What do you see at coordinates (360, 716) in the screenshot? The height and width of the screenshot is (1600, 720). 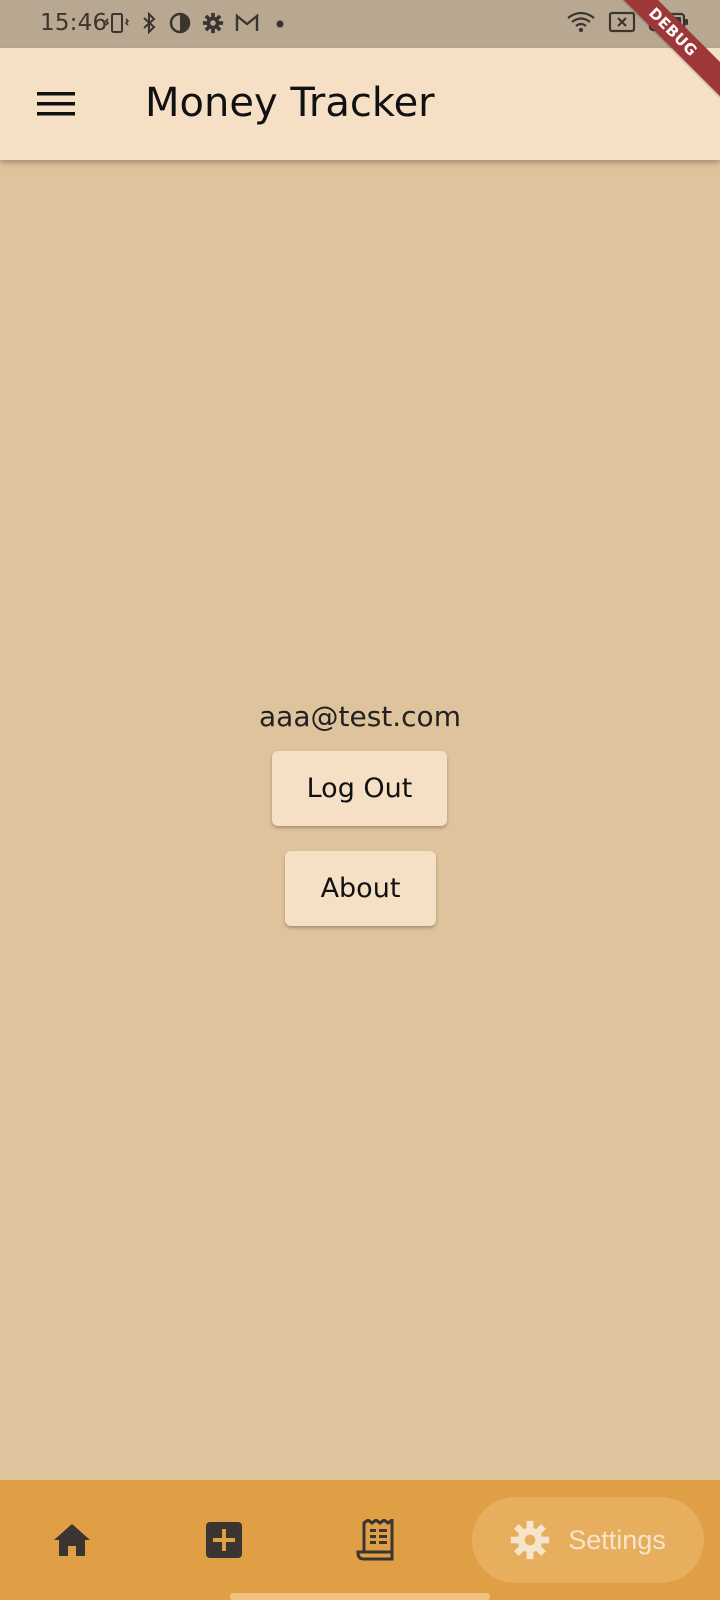 I see `user-email: aaa@test.com` at bounding box center [360, 716].